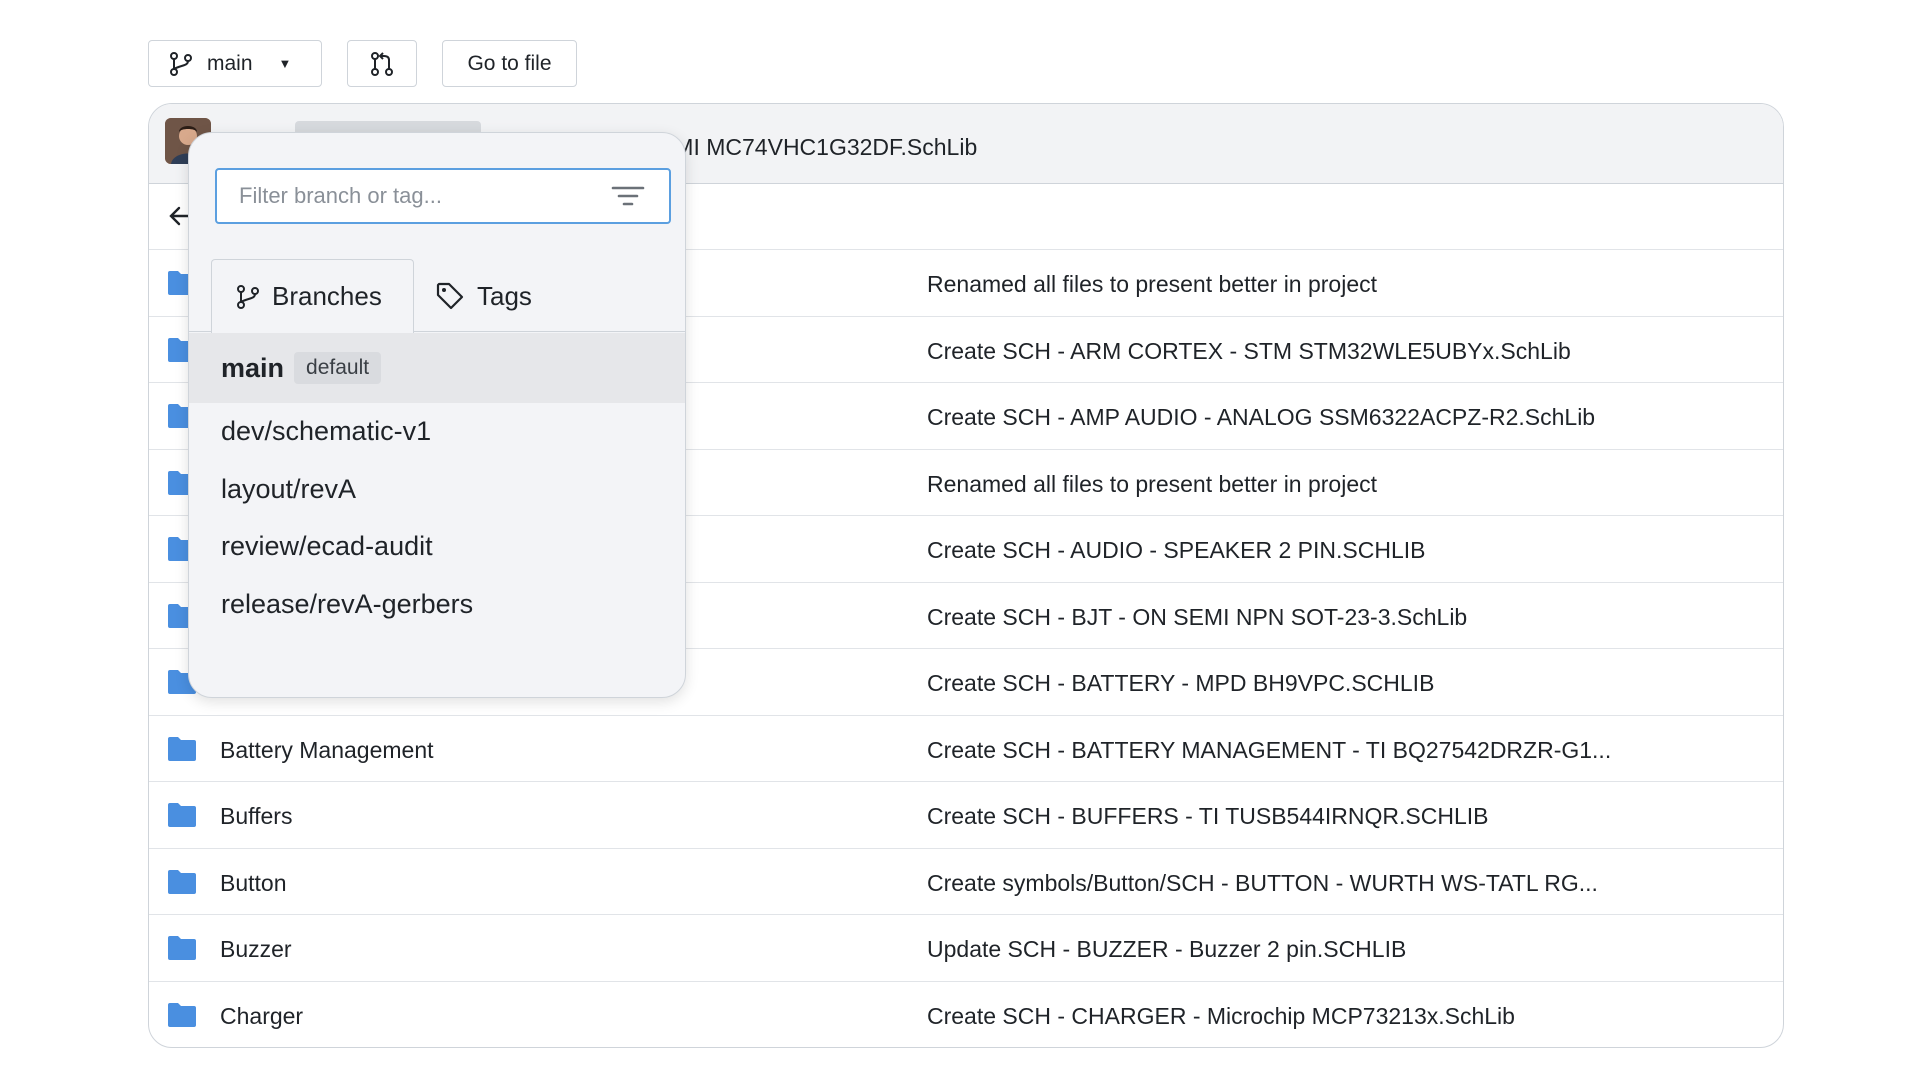 This screenshot has height=1080, width=1919. I want to click on branch-filter-input, so click(418, 196).